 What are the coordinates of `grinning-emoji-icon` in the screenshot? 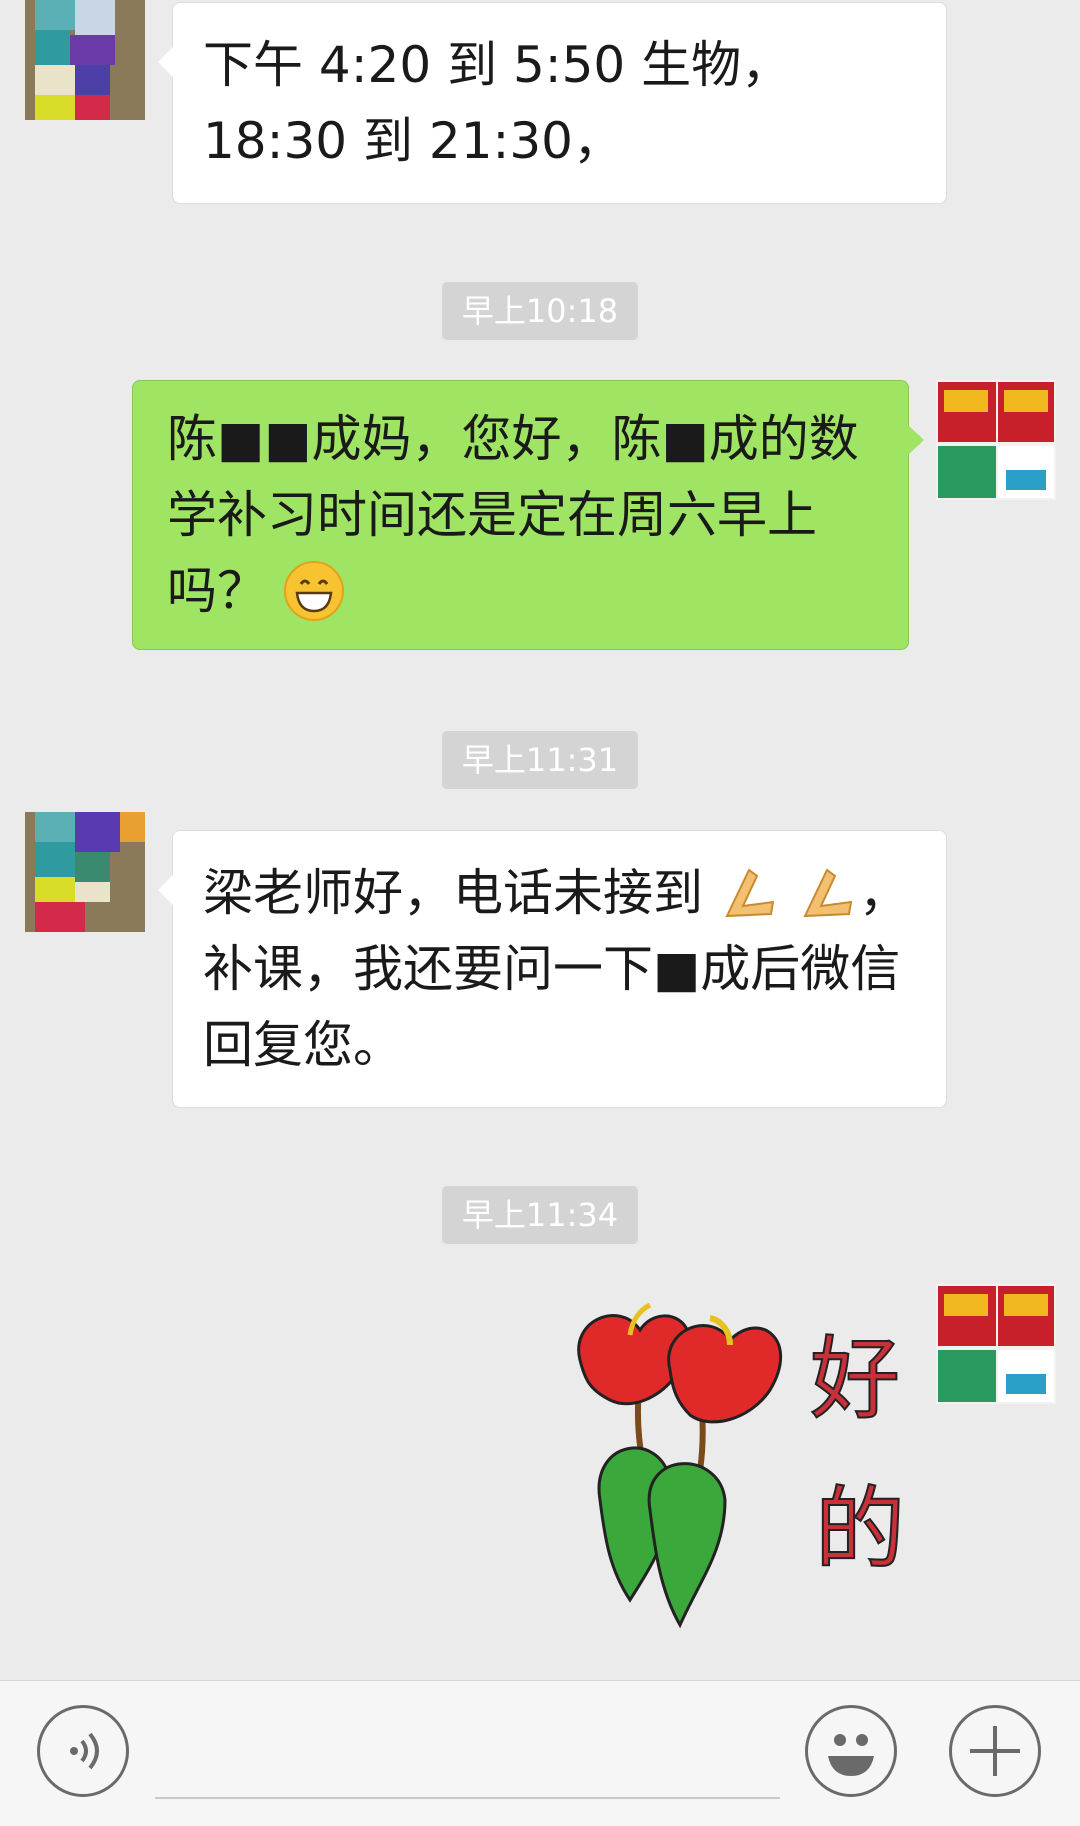 It's located at (314, 591).